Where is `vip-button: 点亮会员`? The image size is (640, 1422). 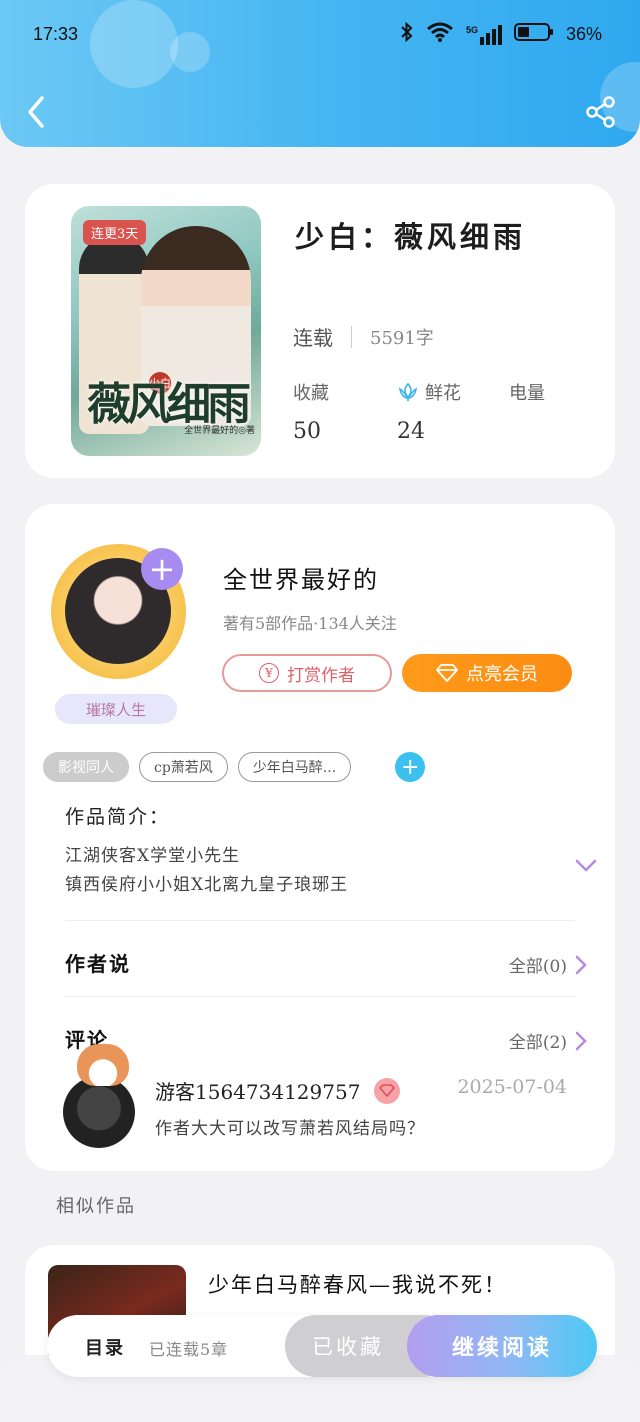 vip-button: 点亮会员 is located at coordinates (487, 673).